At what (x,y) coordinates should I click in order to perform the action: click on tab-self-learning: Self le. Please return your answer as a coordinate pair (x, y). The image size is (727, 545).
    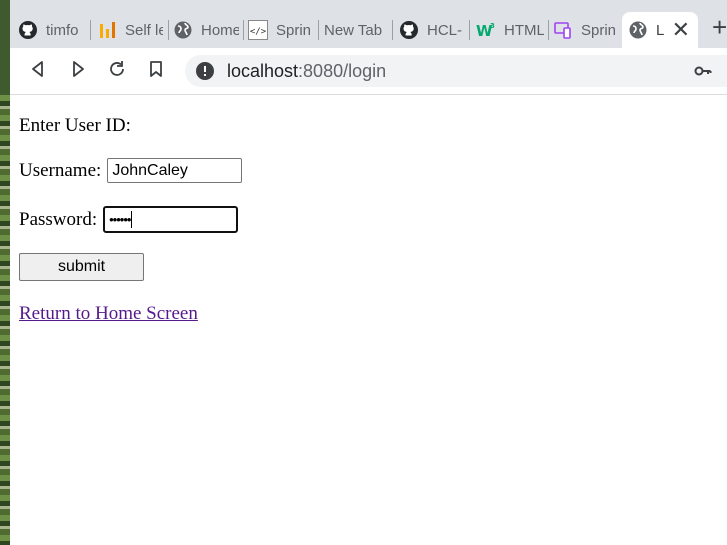
    Looking at the image, I should click on (130, 30).